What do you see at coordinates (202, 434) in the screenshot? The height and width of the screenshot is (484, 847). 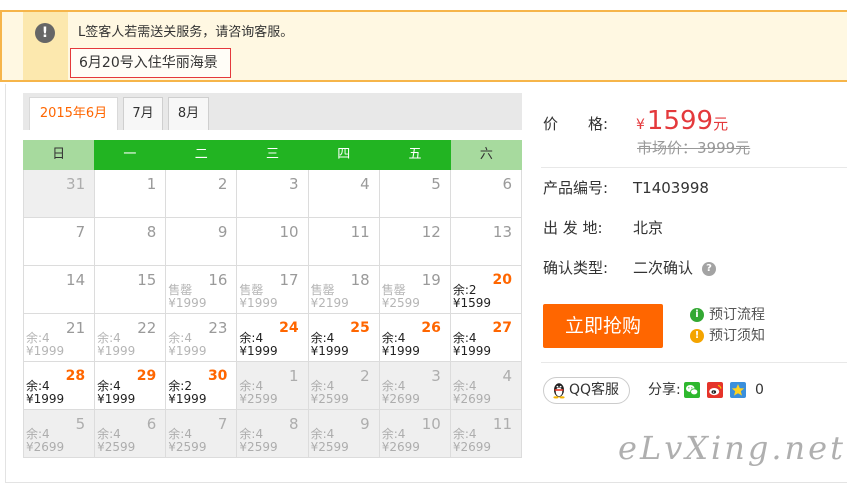 I see `calendar-day-cell: 7 余:4 ¥2599` at bounding box center [202, 434].